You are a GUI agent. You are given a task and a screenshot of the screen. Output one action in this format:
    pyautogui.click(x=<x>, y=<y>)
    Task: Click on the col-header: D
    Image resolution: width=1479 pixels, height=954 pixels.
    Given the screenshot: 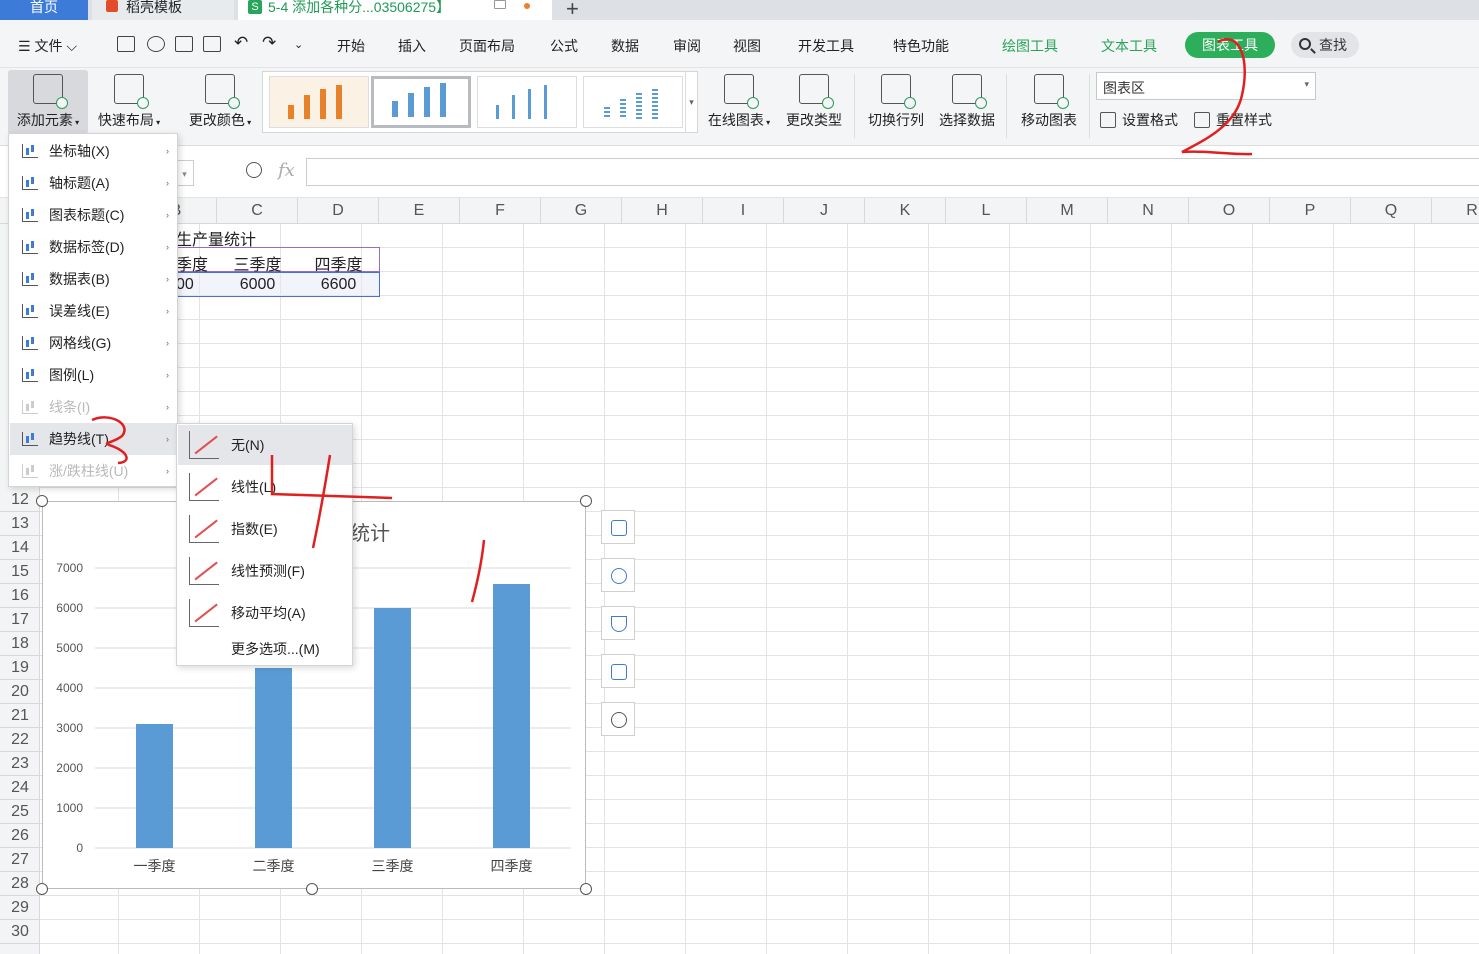 What is the action you would take?
    pyautogui.click(x=338, y=211)
    